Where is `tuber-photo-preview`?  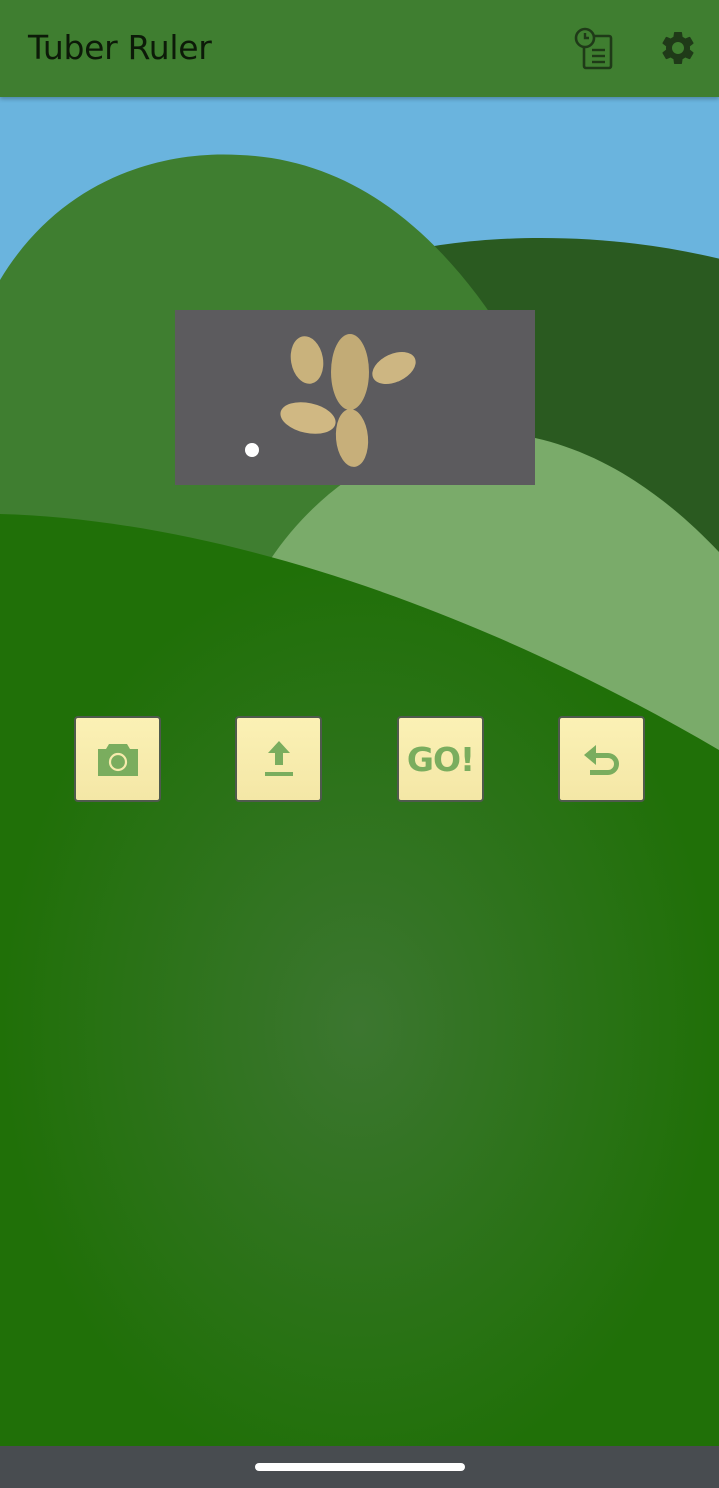
tuber-photo-preview is located at coordinates (355, 397).